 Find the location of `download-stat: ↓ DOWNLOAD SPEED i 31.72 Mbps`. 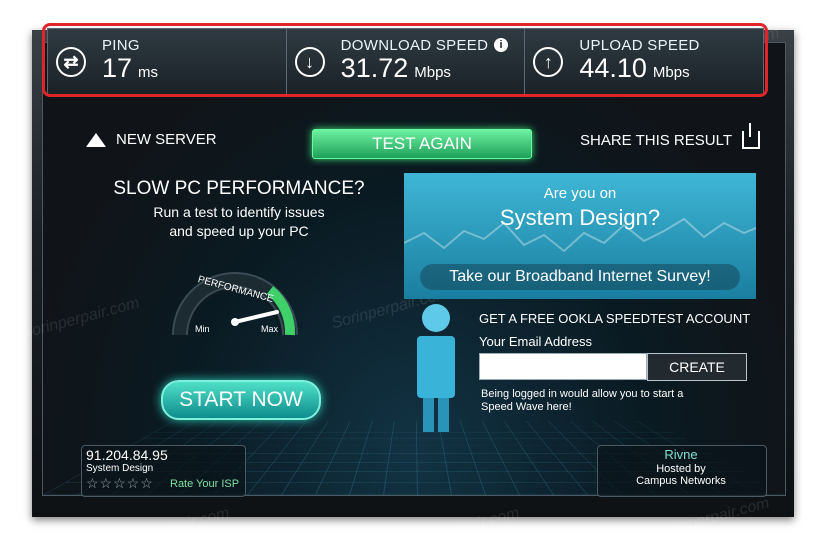

download-stat: ↓ DOWNLOAD SPEED i 31.72 Mbps is located at coordinates (406, 62).